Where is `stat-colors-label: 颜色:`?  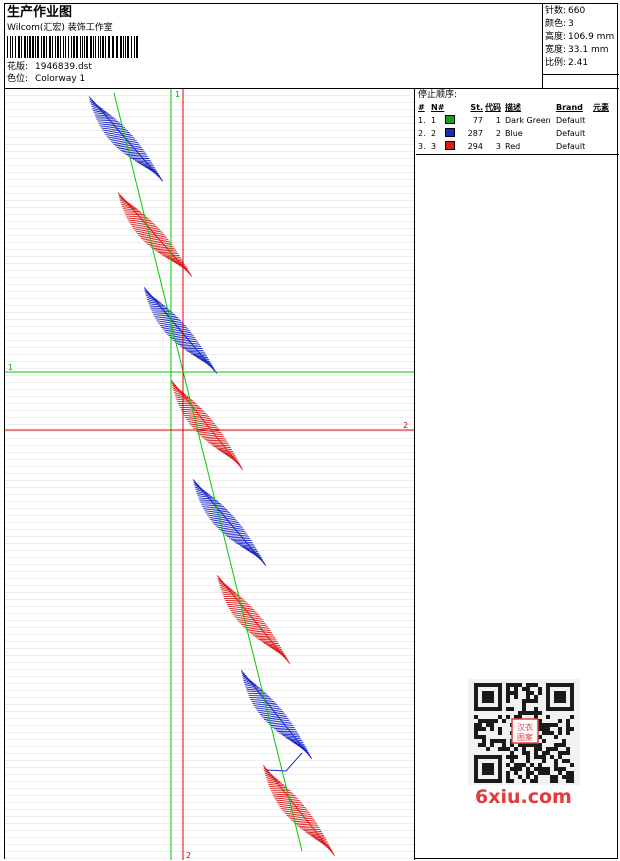
stat-colors-label: 颜色: is located at coordinates (556, 24).